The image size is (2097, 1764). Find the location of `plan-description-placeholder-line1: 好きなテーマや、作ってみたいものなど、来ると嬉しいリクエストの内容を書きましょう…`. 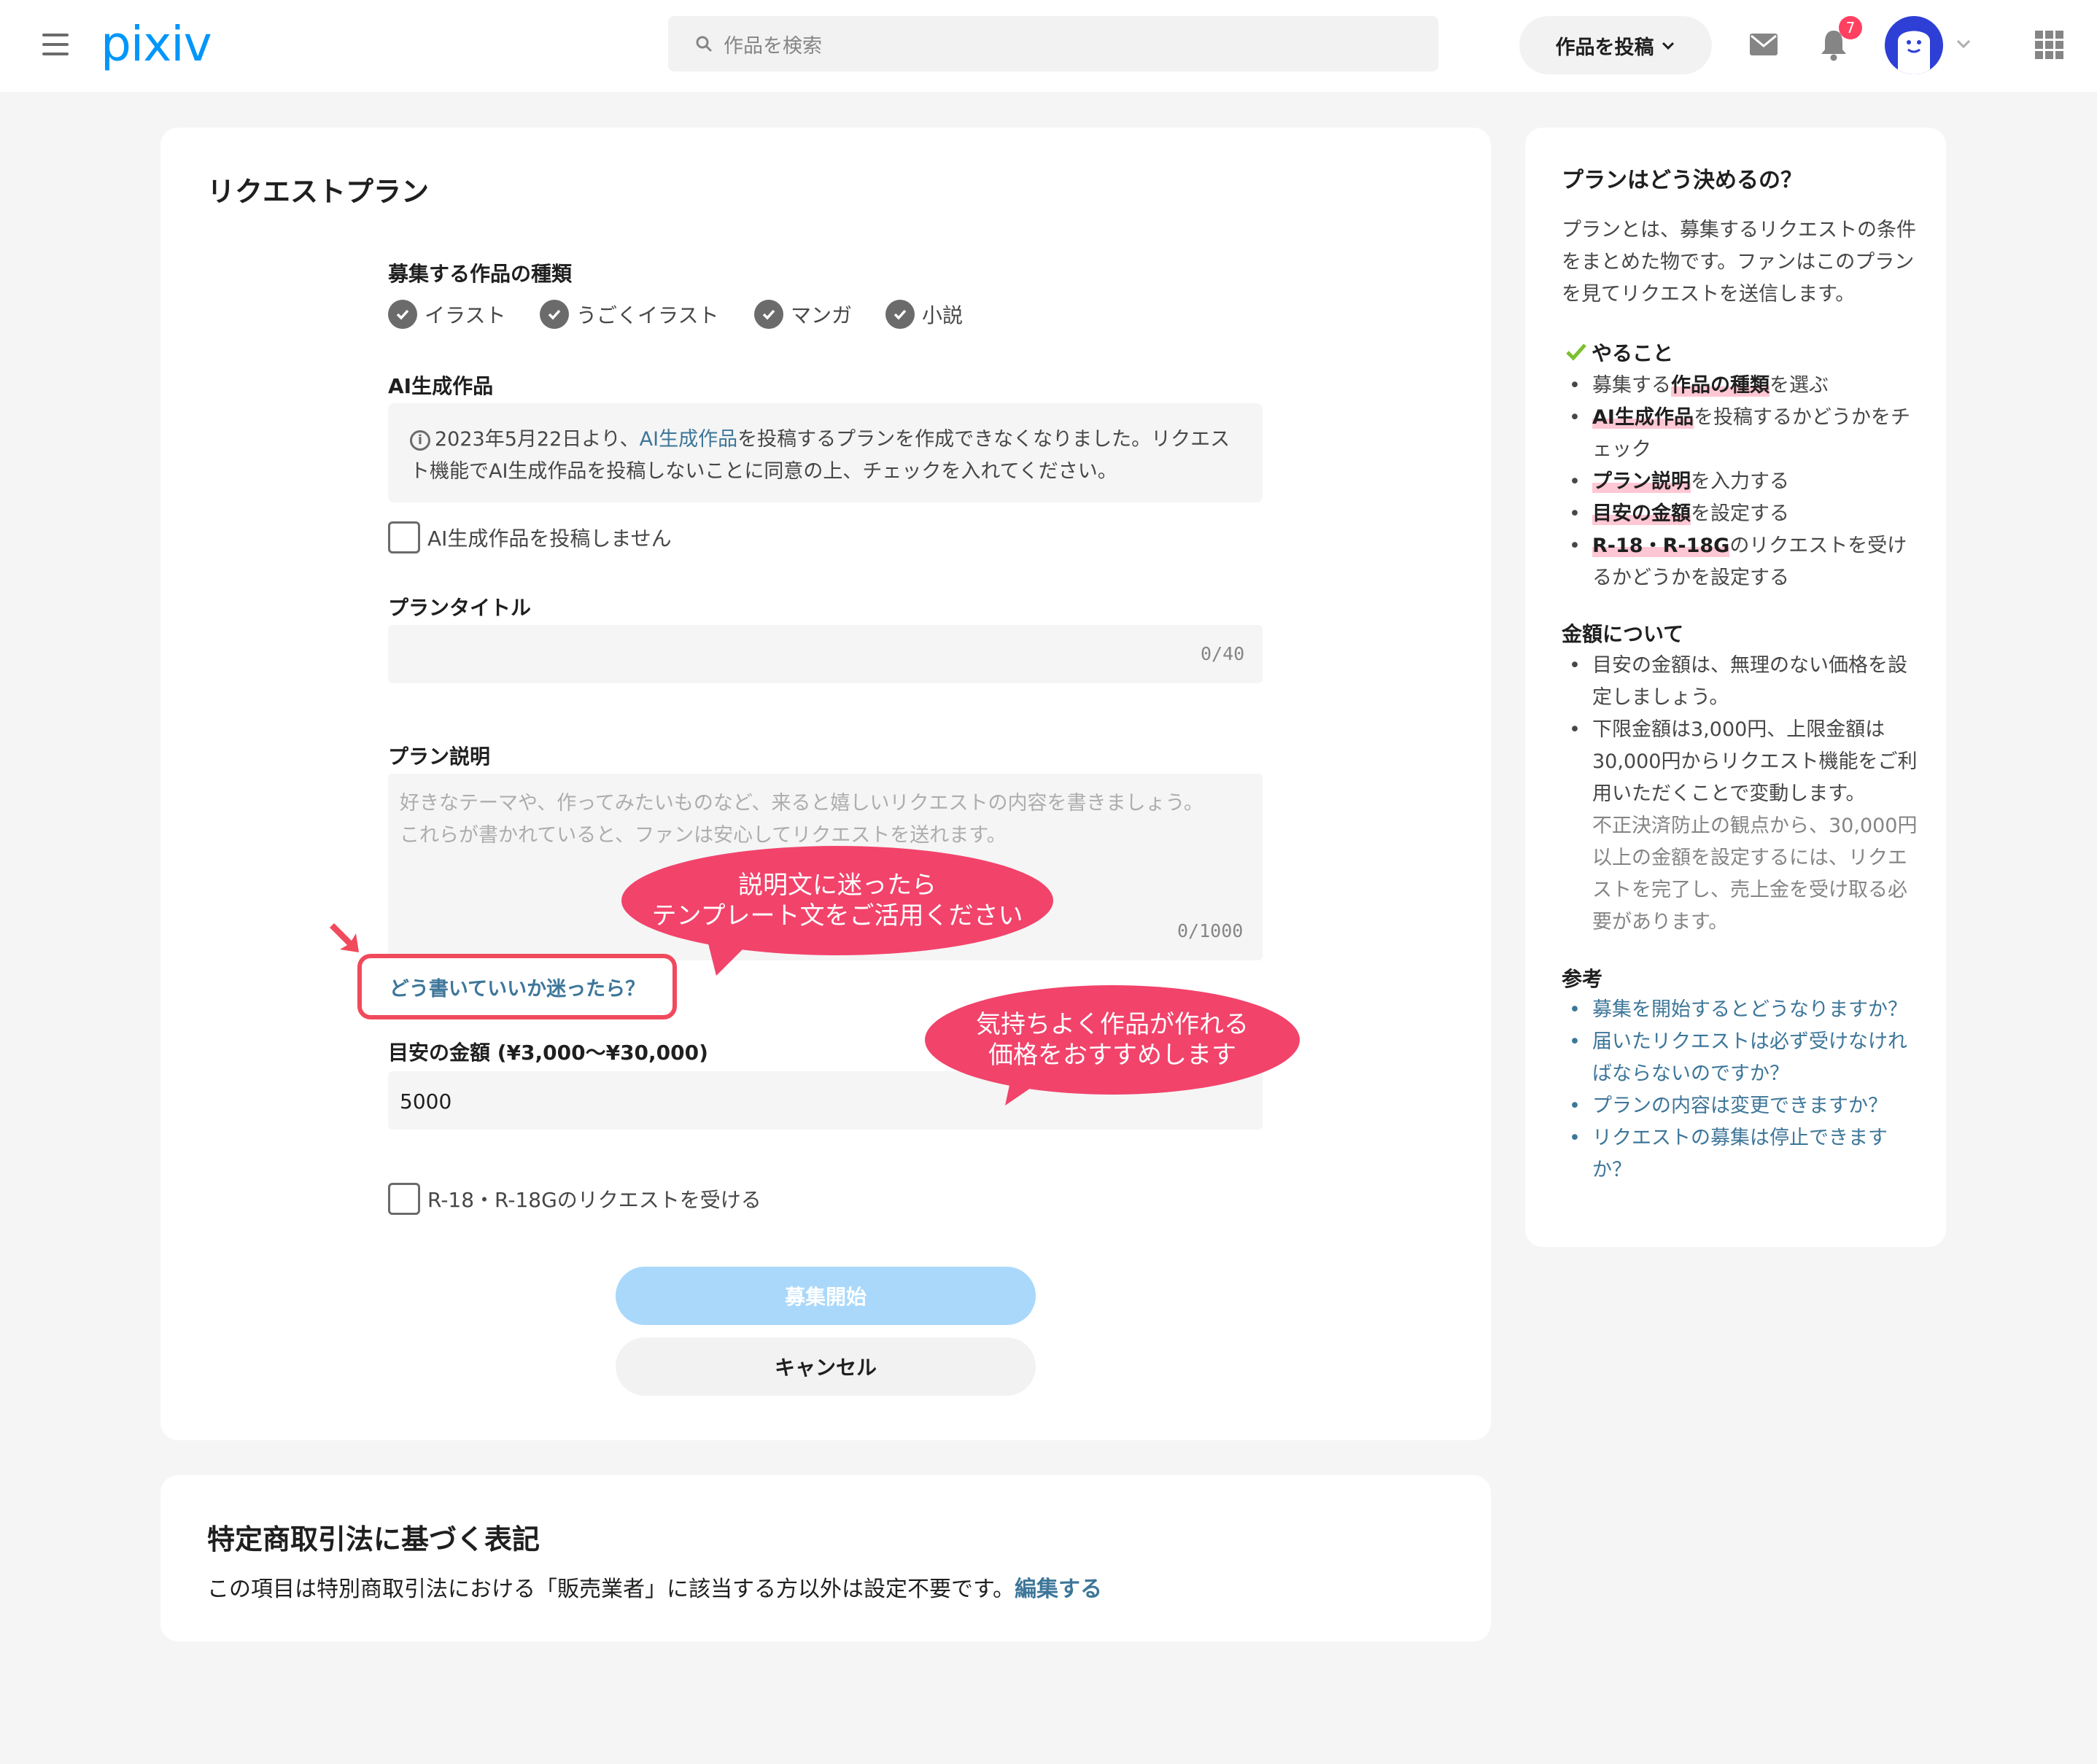

plan-description-placeholder-line1: 好きなテーマや、作ってみたいものなど、来ると嬉しいリクエストの内容を書きましょう… is located at coordinates (802, 803).